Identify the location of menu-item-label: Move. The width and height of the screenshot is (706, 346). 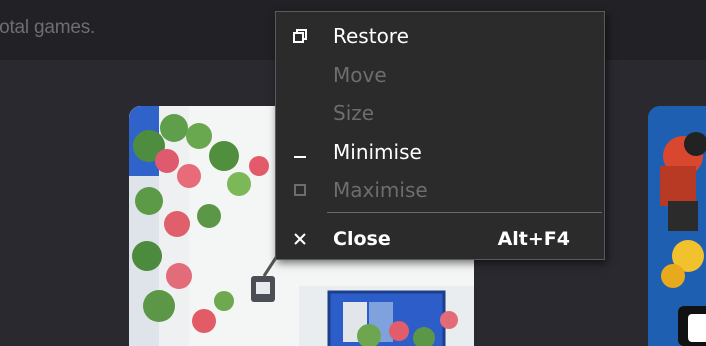
(360, 75).